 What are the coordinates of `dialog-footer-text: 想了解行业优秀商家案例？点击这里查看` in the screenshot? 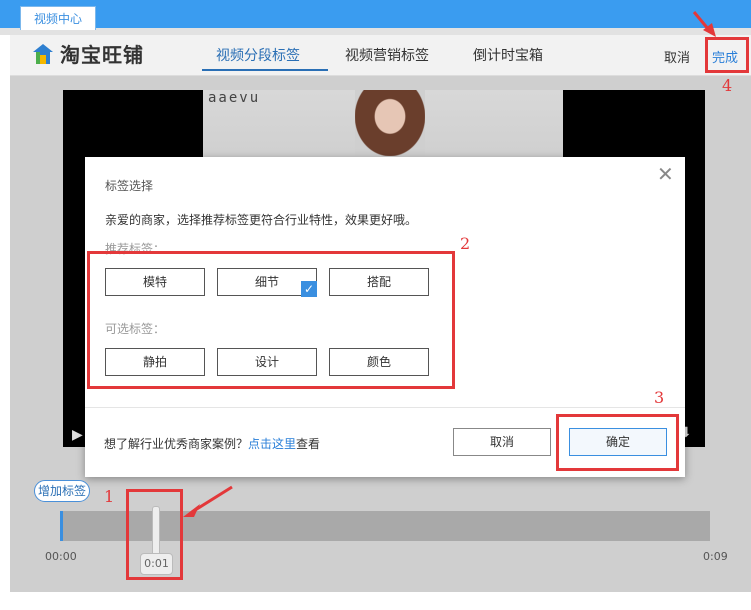 It's located at (212, 443).